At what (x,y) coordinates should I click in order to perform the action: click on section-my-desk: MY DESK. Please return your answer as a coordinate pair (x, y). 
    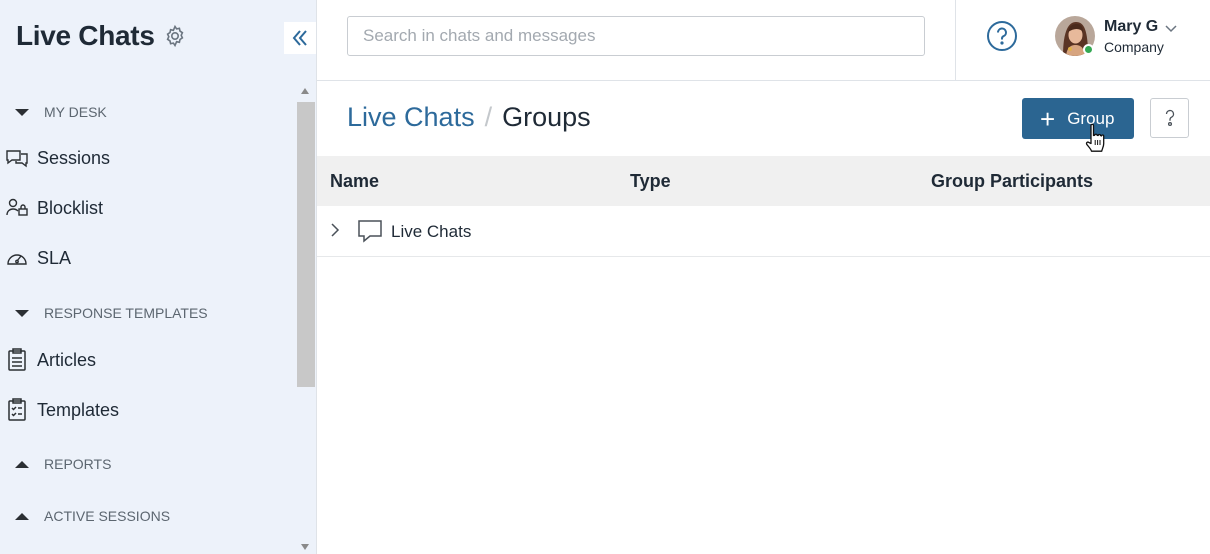
    Looking at the image, I should click on (53, 112).